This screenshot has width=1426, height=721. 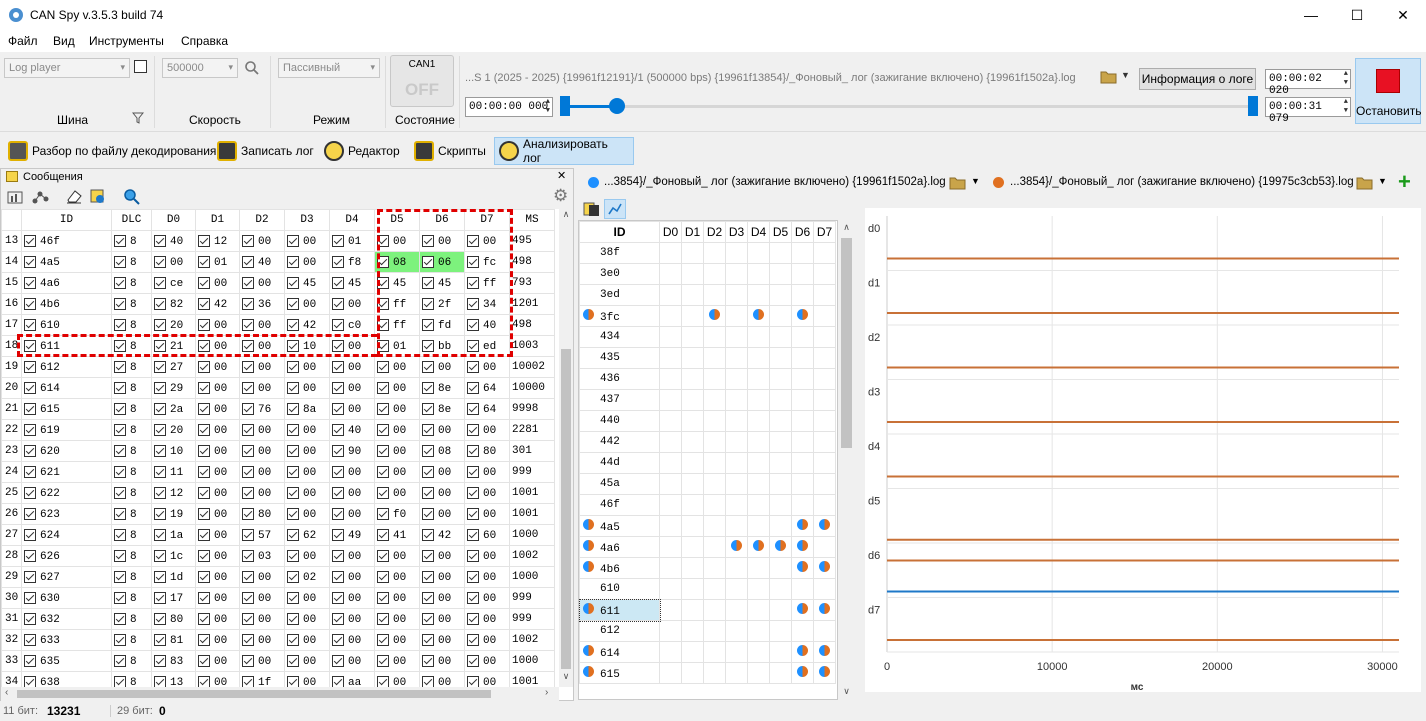 What do you see at coordinates (278, 535) in the screenshot?
I see `table-row: 27 624 8 1a 00 57 62 49 41 42 60 1000` at bounding box center [278, 535].